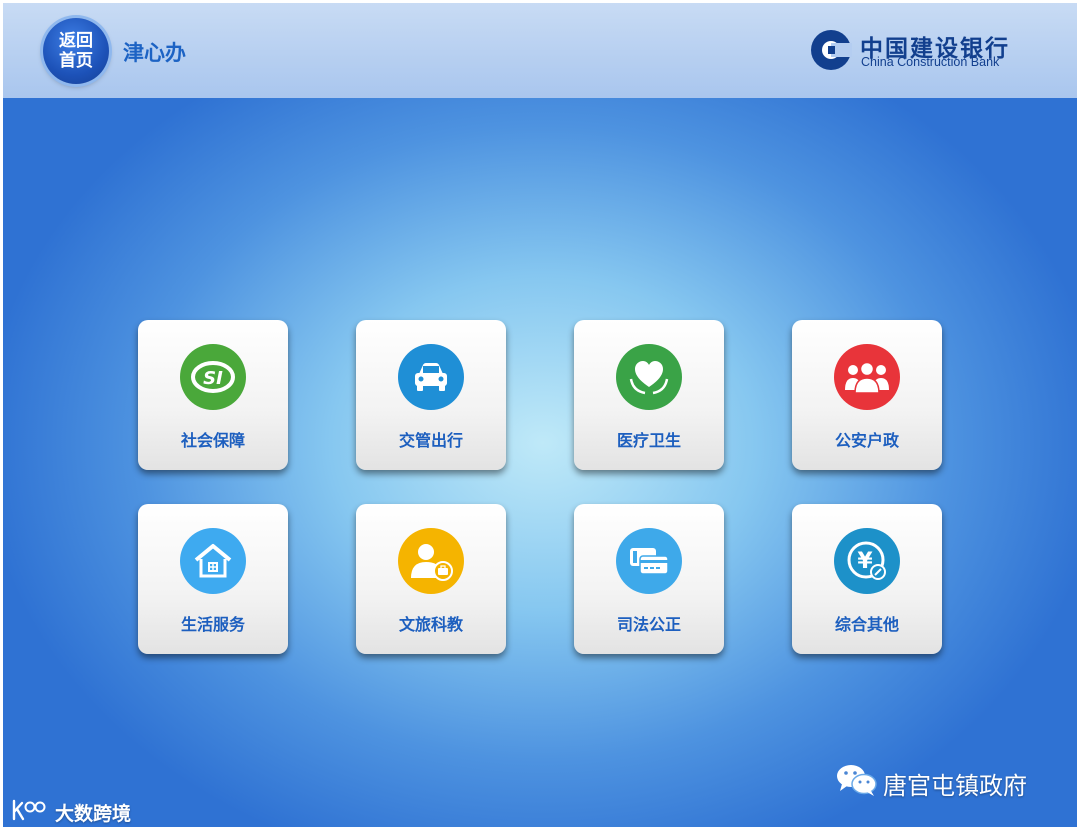 Image resolution: width=1080 pixels, height=830 pixels. I want to click on car-icon, so click(431, 377).